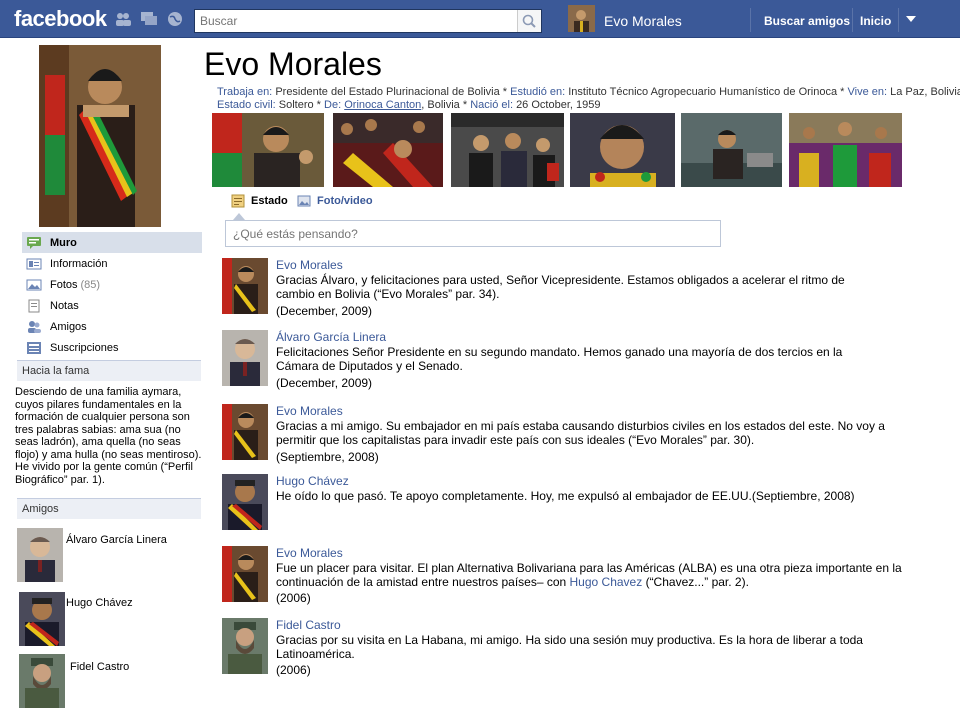 The width and height of the screenshot is (960, 720). I want to click on composer-pointer, so click(239, 216).